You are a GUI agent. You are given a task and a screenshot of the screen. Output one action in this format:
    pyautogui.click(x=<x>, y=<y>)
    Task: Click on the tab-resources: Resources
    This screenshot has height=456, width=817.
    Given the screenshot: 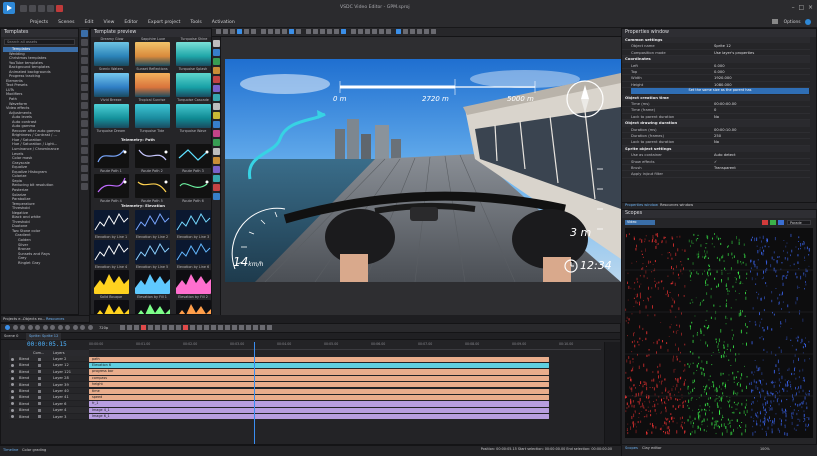 What is the action you would take?
    pyautogui.click(x=55, y=319)
    